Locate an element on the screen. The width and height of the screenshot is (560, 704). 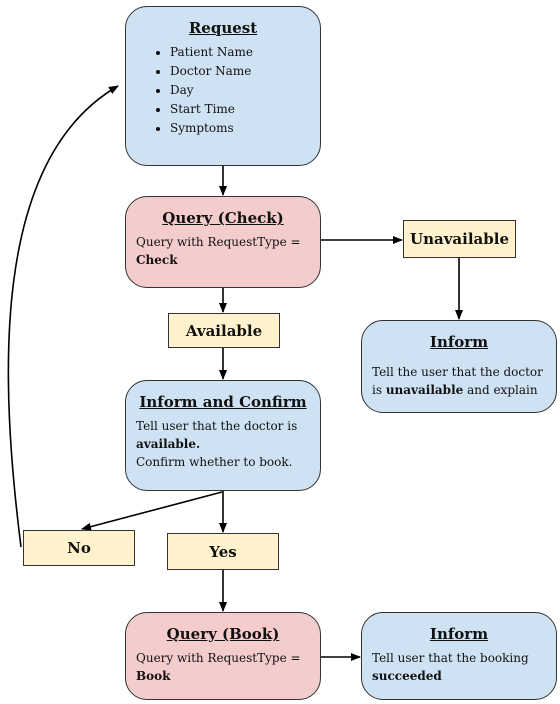
query-book-type: Book is located at coordinates (153, 676).